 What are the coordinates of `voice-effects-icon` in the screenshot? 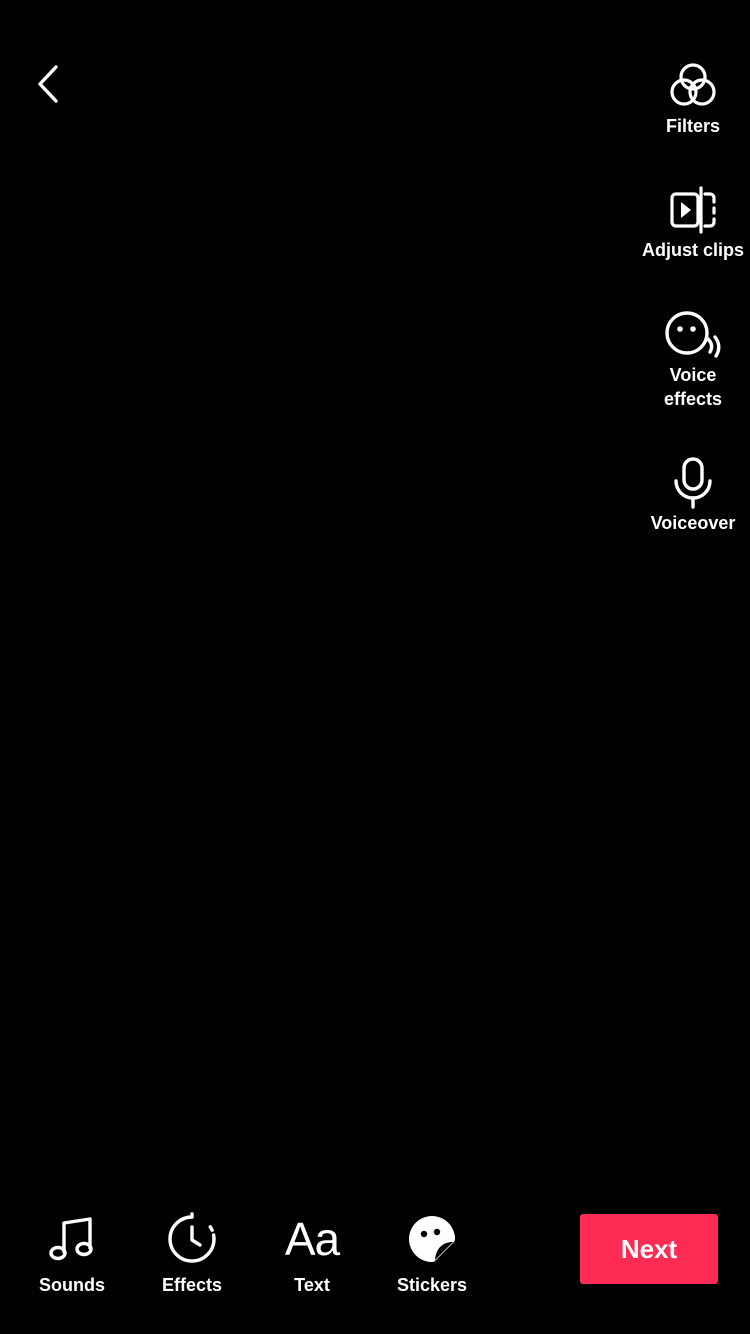 It's located at (693, 335).